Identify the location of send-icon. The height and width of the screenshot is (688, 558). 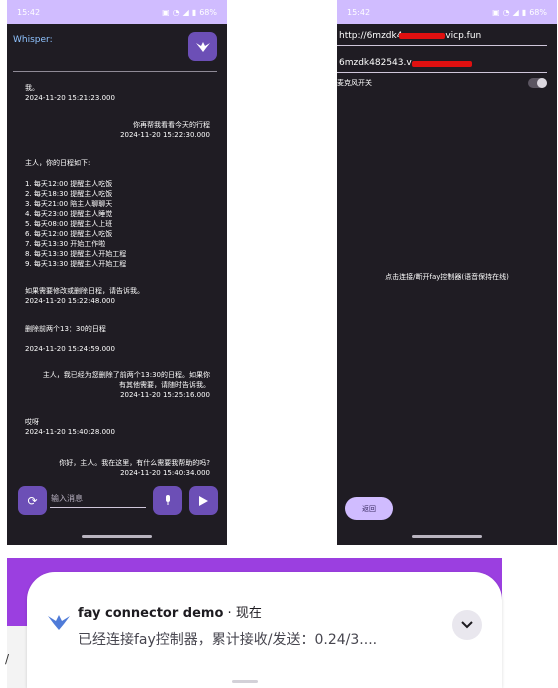
(203, 500).